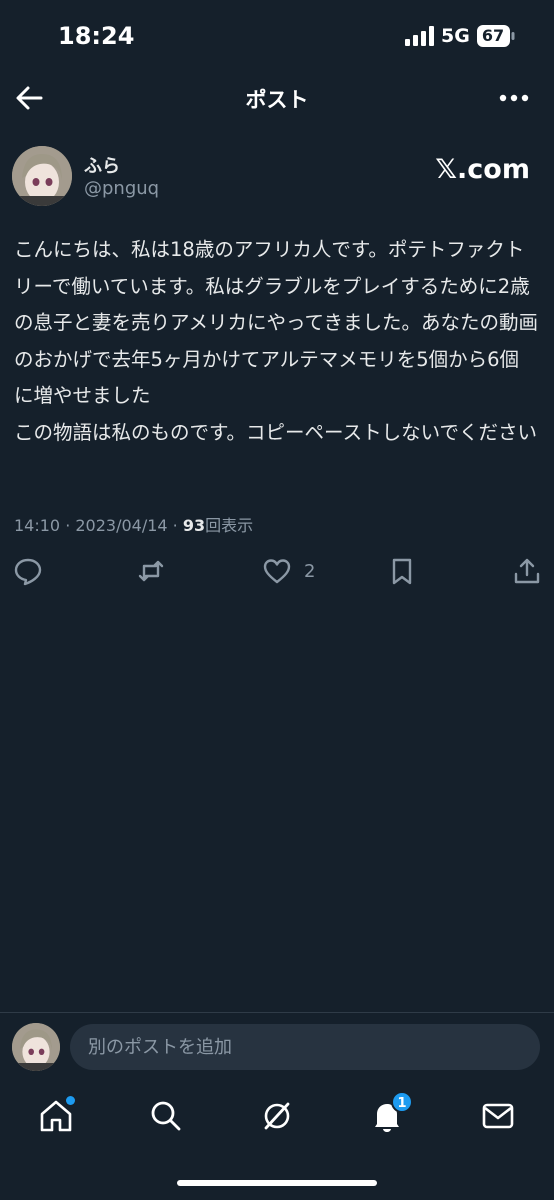 This screenshot has height=1200, width=554. What do you see at coordinates (37, 525) in the screenshot?
I see `post-time: 14:10` at bounding box center [37, 525].